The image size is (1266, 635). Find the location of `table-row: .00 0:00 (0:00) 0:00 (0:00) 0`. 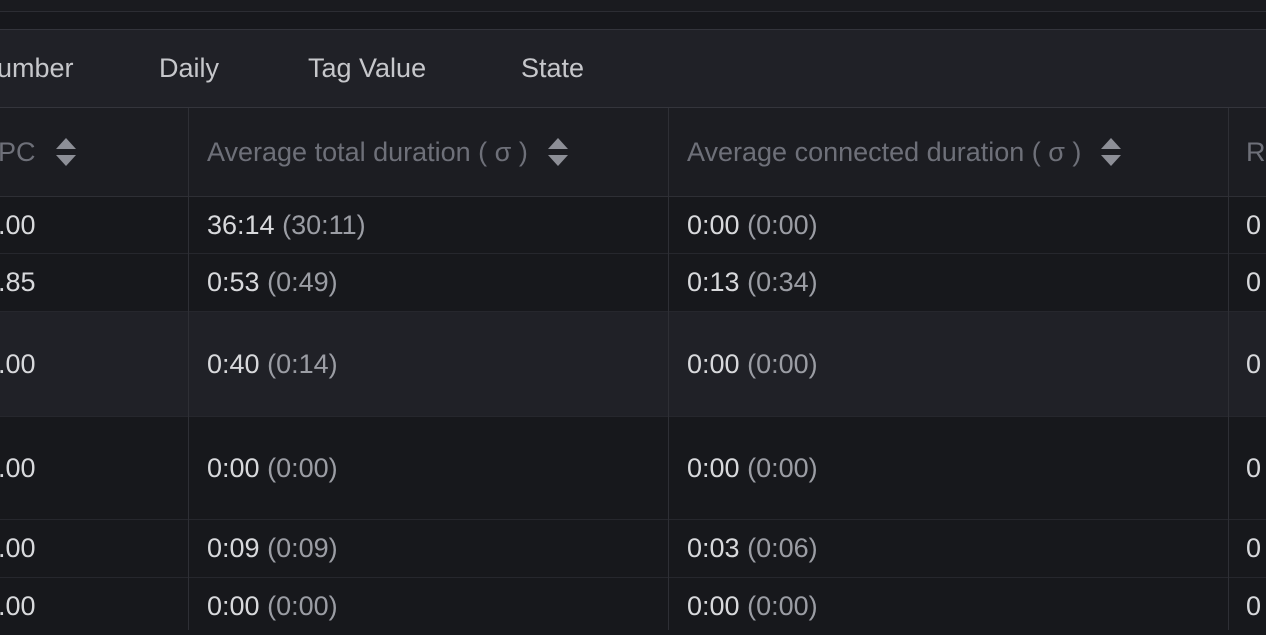

table-row: .00 0:00 (0:00) 0:00 (0:00) 0 is located at coordinates (633, 606).